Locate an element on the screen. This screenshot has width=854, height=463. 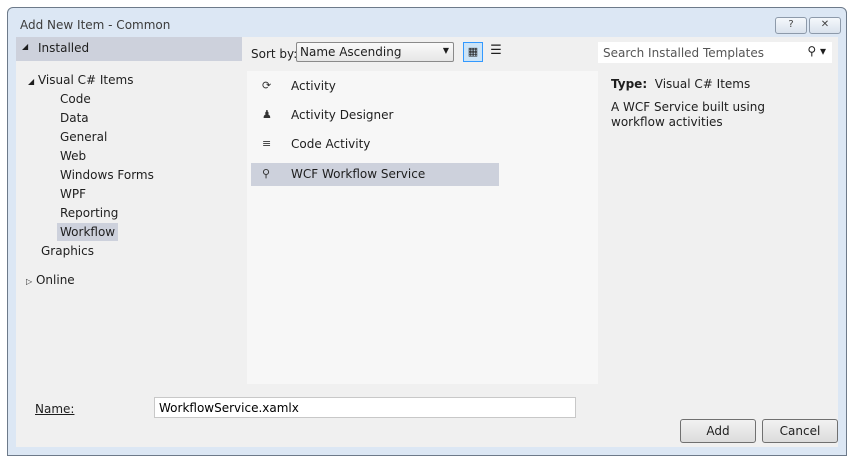
code-activity-icon: ≡ is located at coordinates (267, 143).